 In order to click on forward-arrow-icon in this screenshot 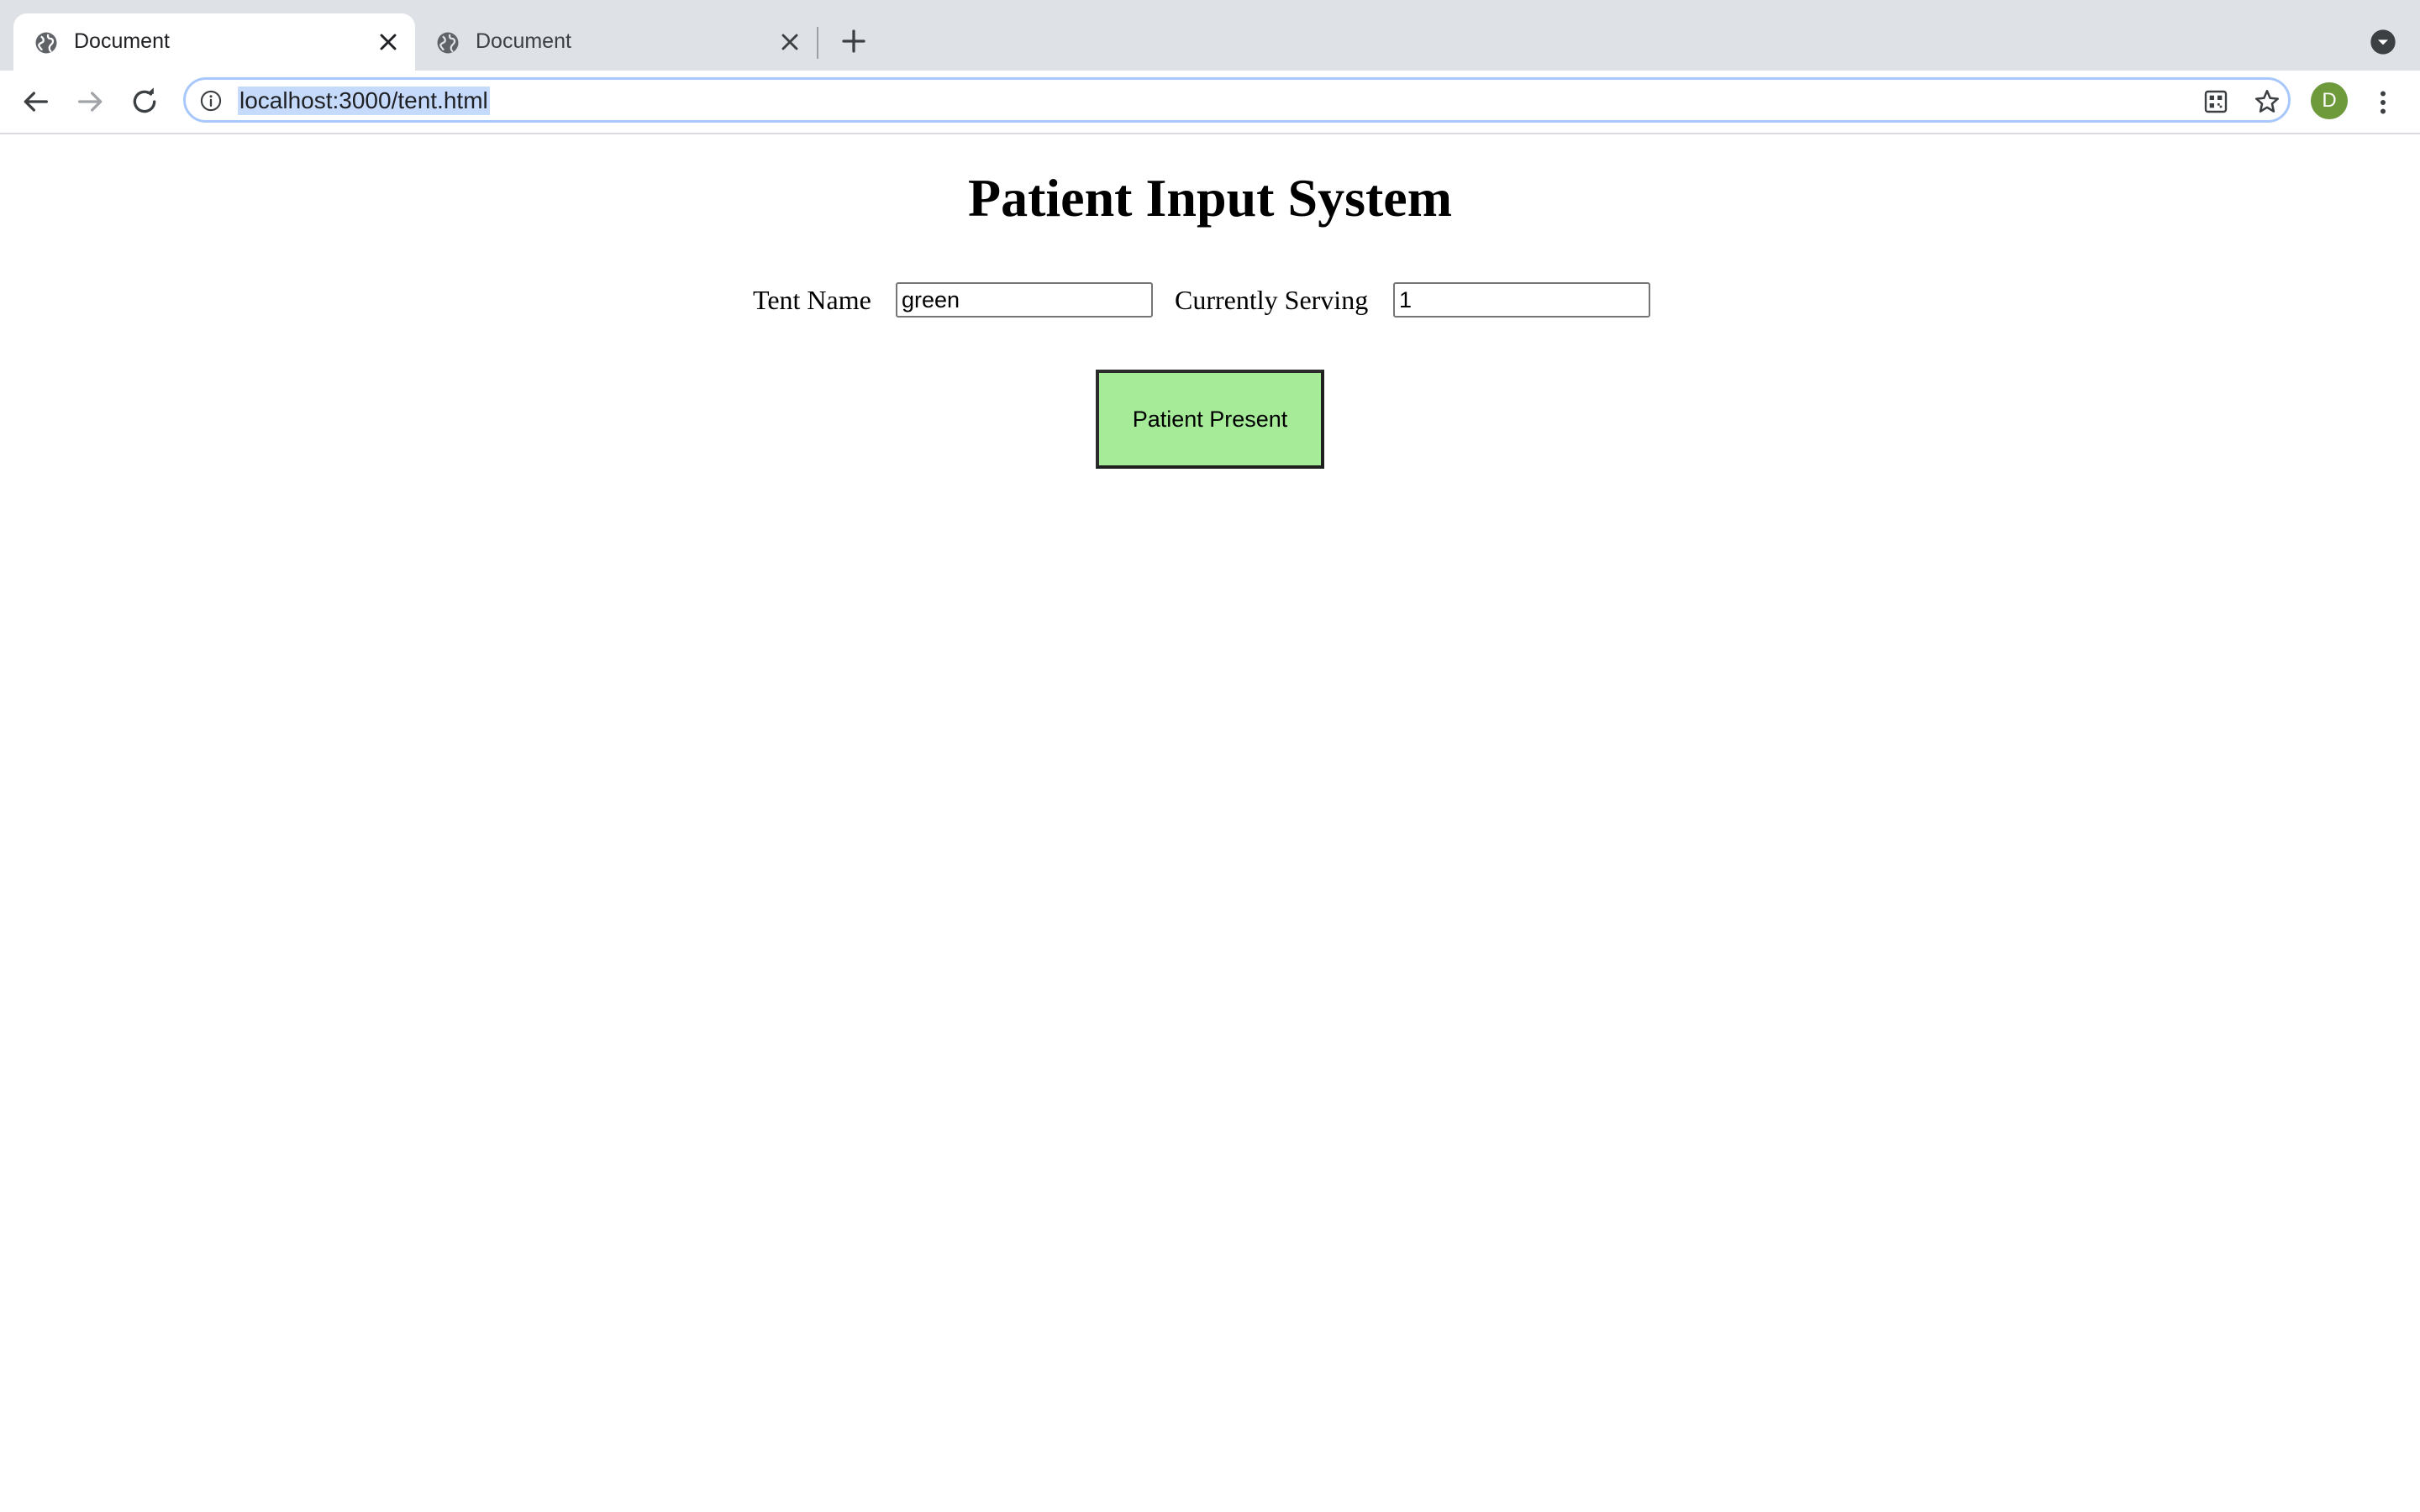, I will do `click(91, 101)`.